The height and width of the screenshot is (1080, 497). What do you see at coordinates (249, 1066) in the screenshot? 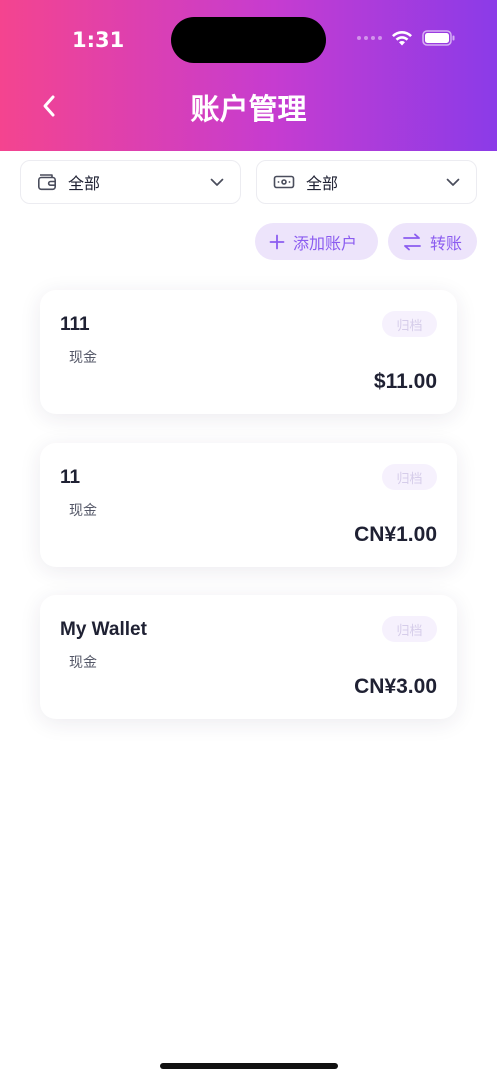
I see `home-indicator` at bounding box center [249, 1066].